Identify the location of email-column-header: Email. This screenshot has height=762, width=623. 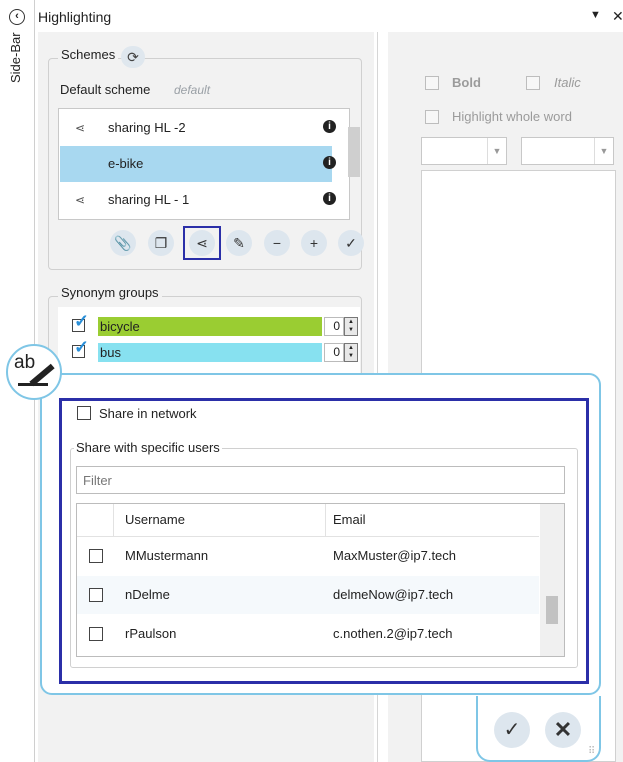
(349, 519).